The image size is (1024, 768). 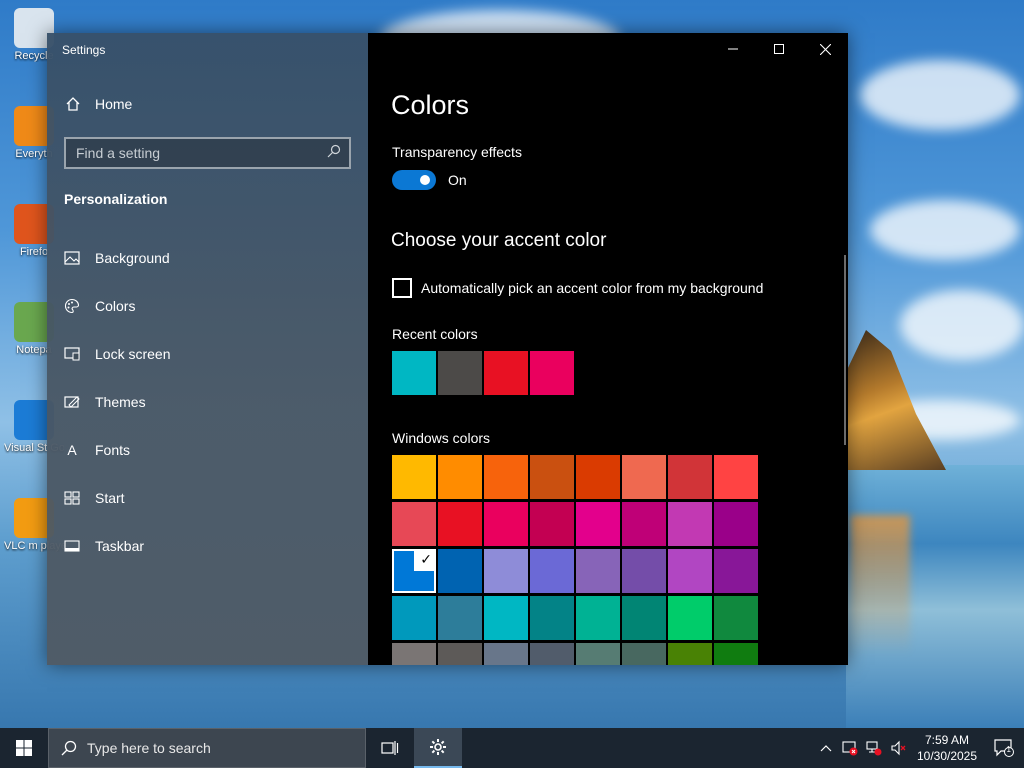 What do you see at coordinates (947, 756) in the screenshot?
I see `clock-date: 10/30/2025` at bounding box center [947, 756].